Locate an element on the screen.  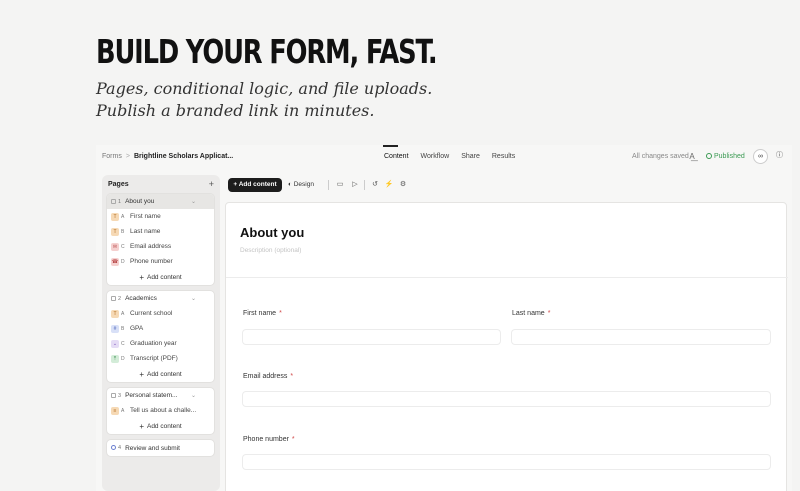
design-button: ◐ Design is located at coordinates (301, 185).